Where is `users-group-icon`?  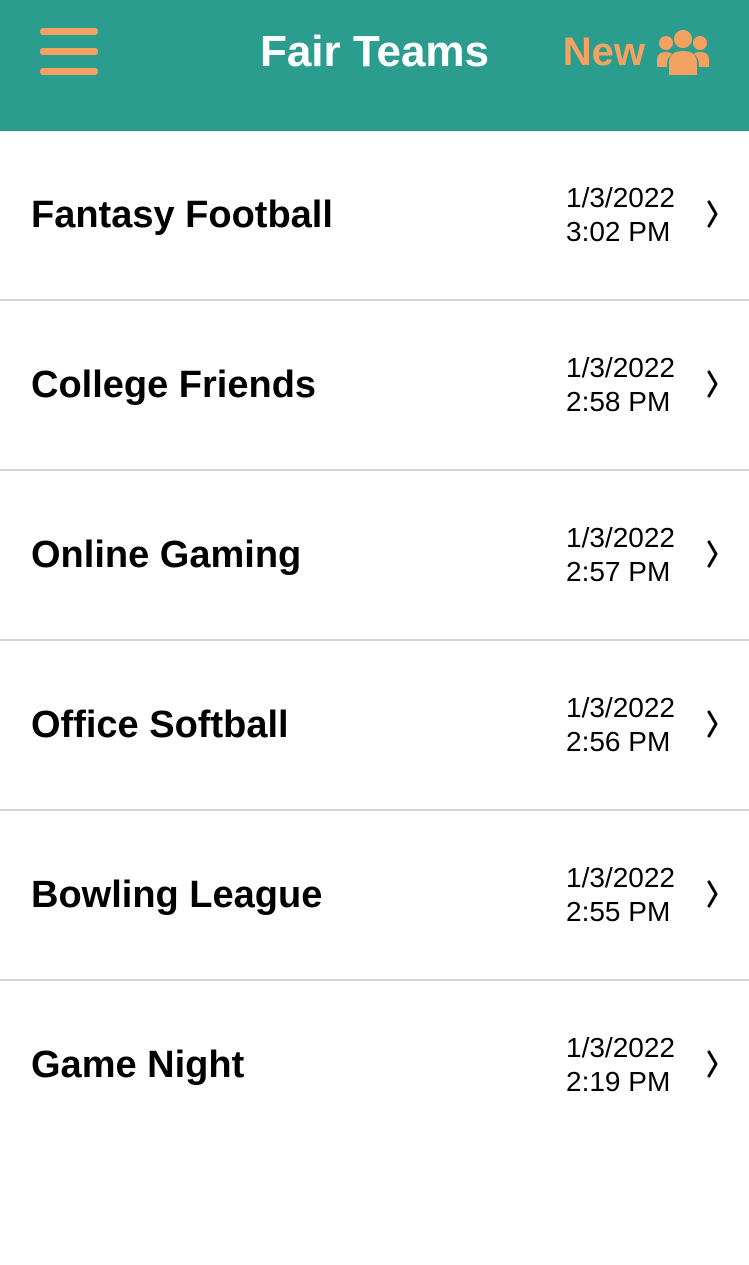
users-group-icon is located at coordinates (683, 52).